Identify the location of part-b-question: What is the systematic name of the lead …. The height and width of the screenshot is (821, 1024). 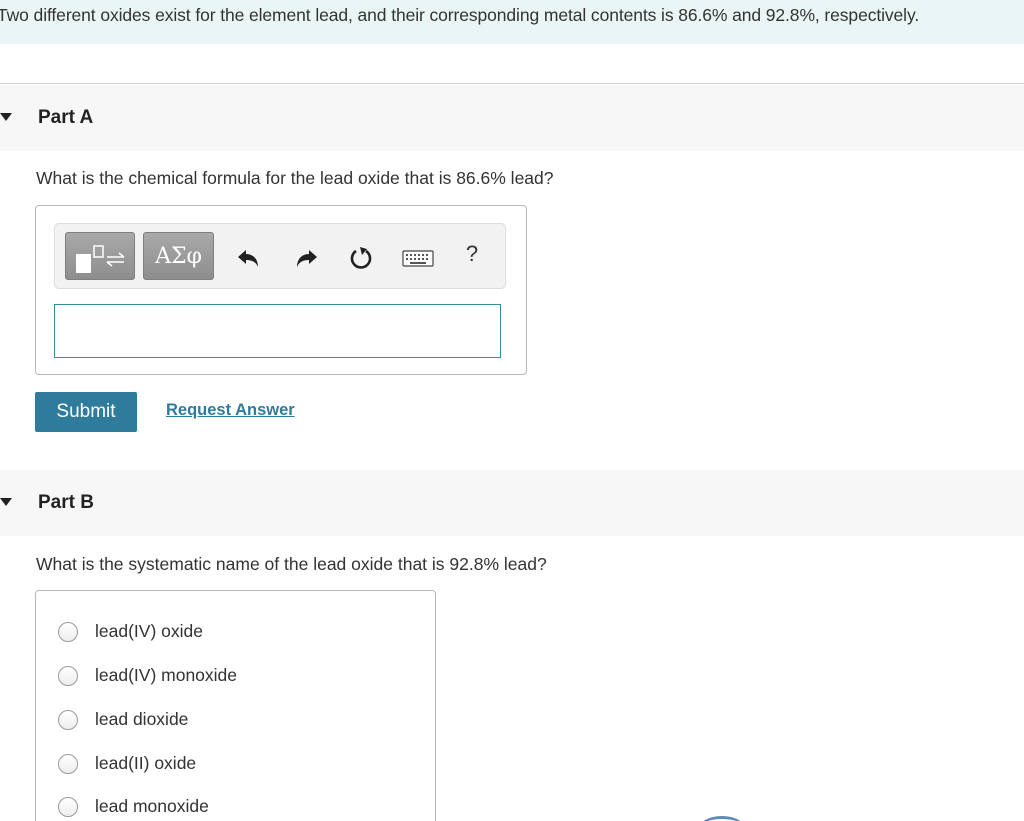
(291, 564).